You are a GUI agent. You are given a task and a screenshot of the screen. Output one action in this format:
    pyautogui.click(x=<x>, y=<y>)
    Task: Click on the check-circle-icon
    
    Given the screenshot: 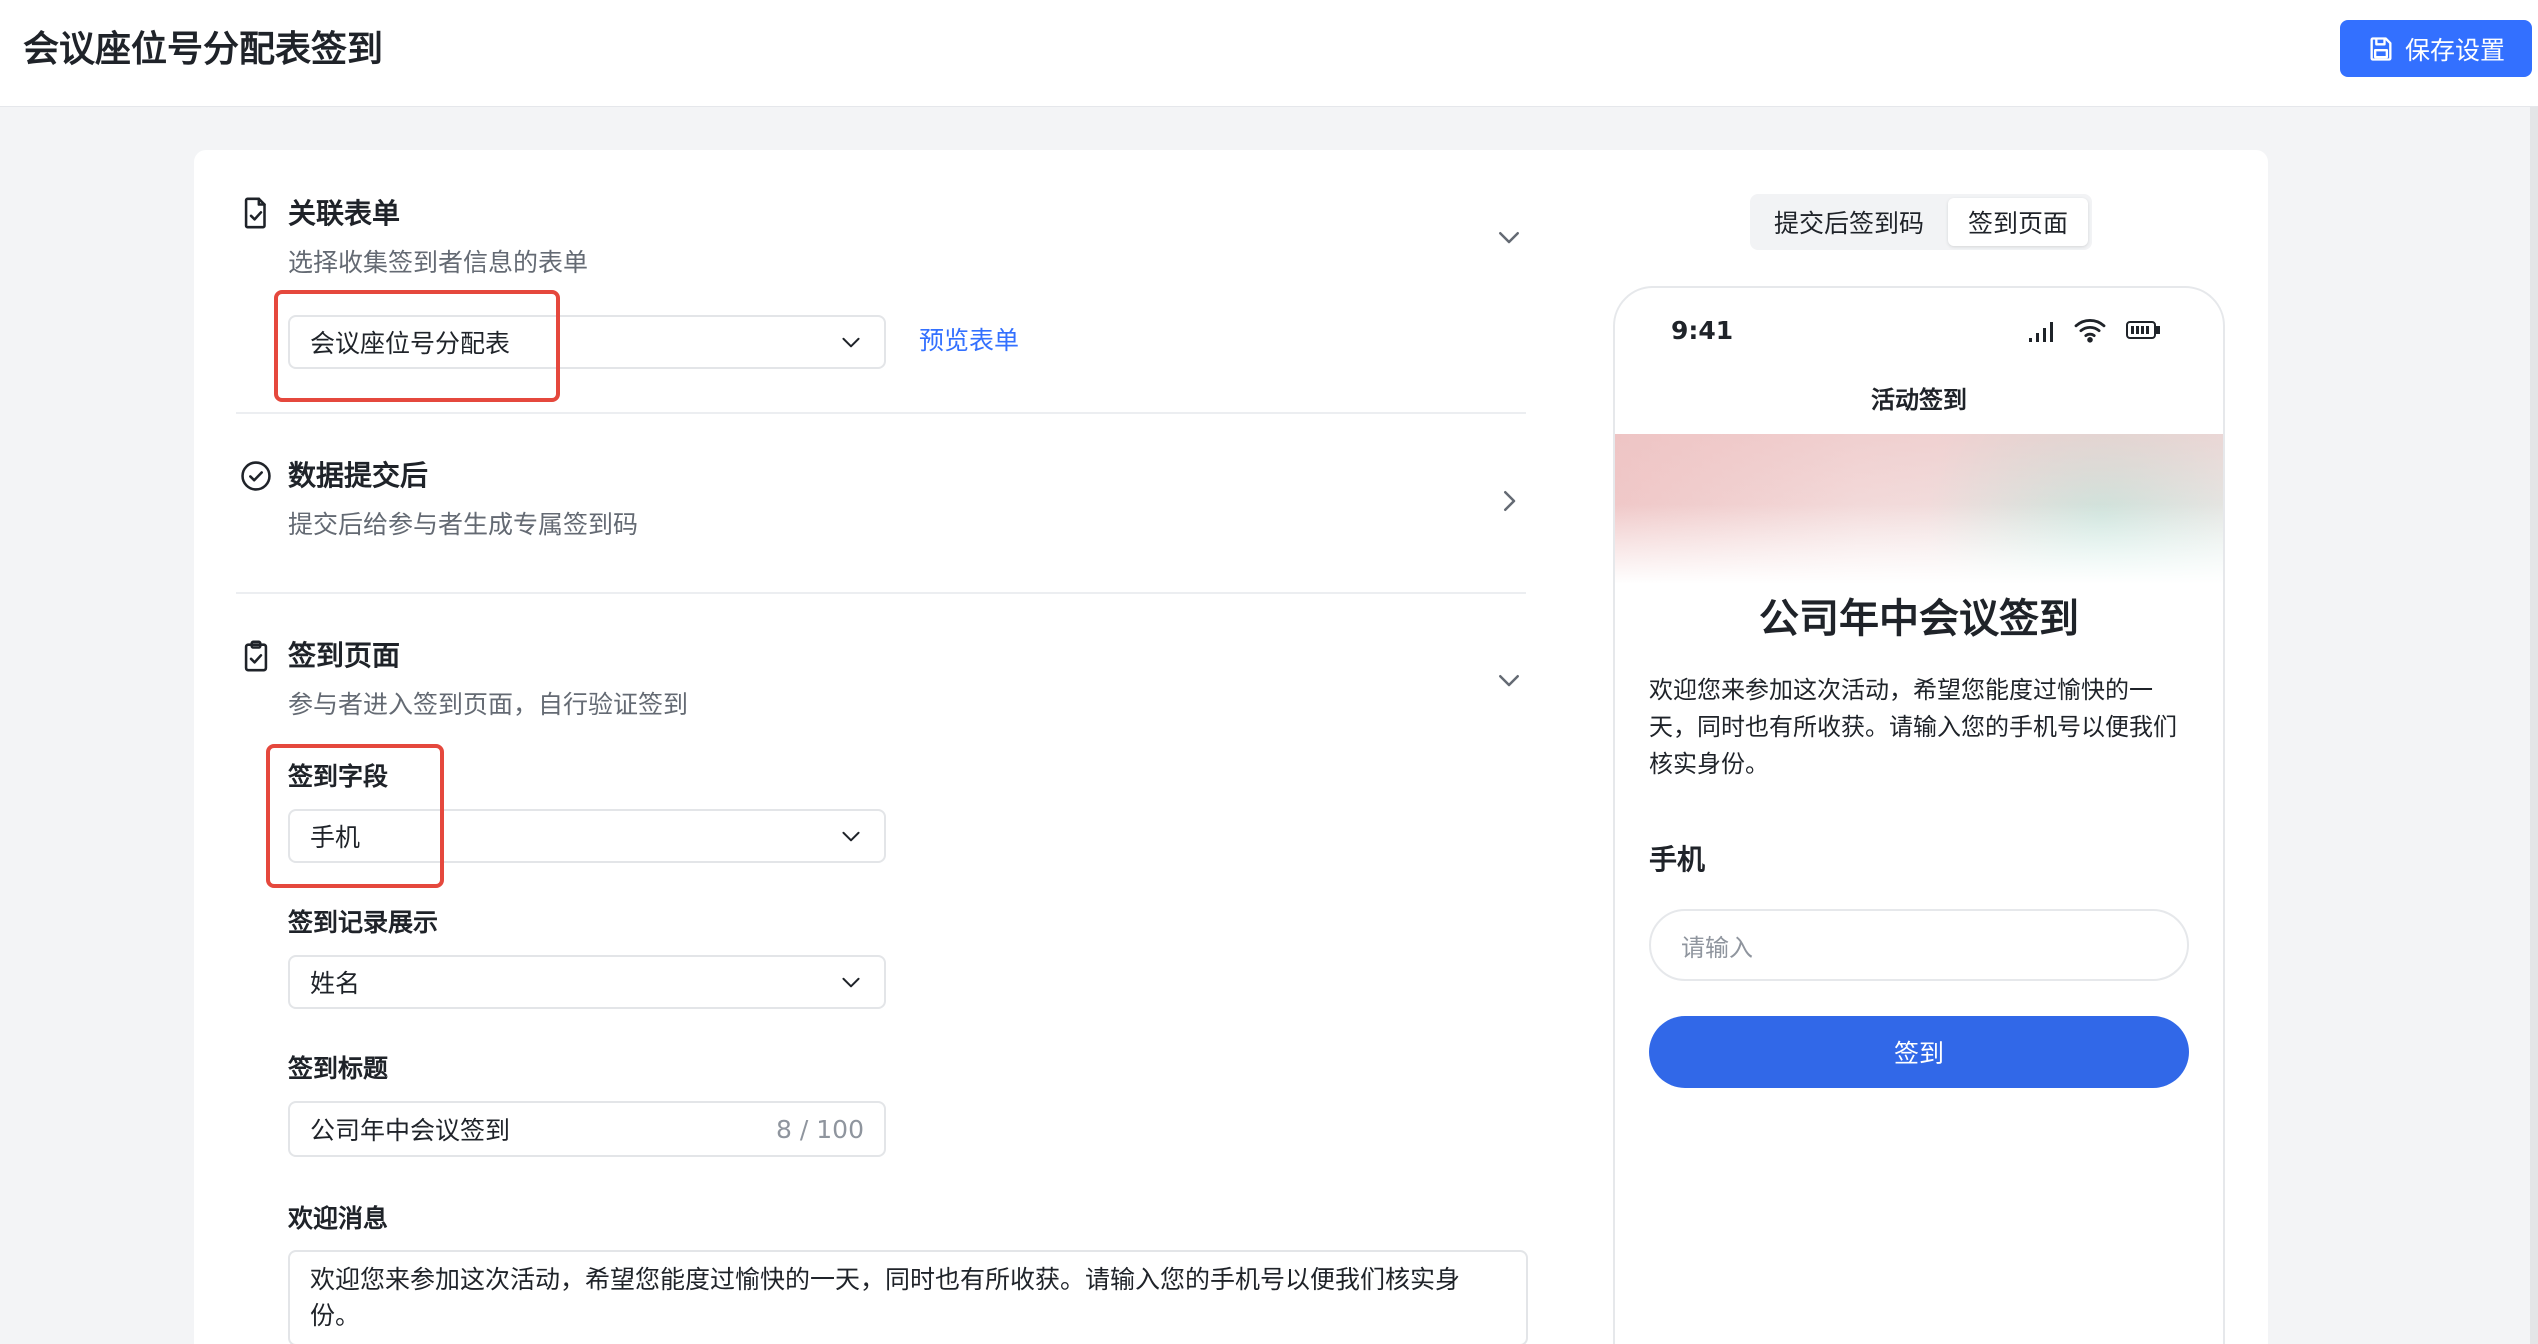 What is the action you would take?
    pyautogui.click(x=256, y=476)
    